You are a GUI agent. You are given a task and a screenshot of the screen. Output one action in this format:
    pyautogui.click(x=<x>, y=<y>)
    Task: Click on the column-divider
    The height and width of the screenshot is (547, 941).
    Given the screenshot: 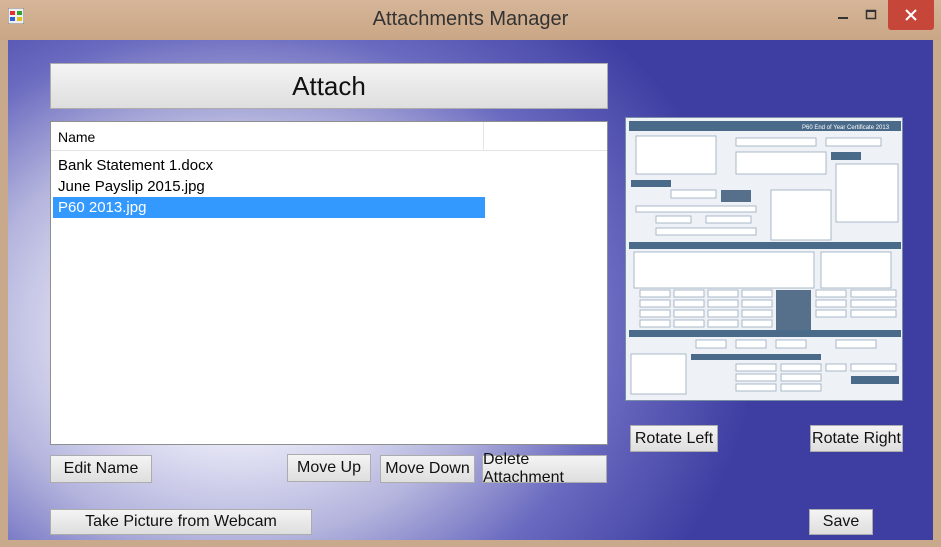 What is the action you would take?
    pyautogui.click(x=483, y=136)
    